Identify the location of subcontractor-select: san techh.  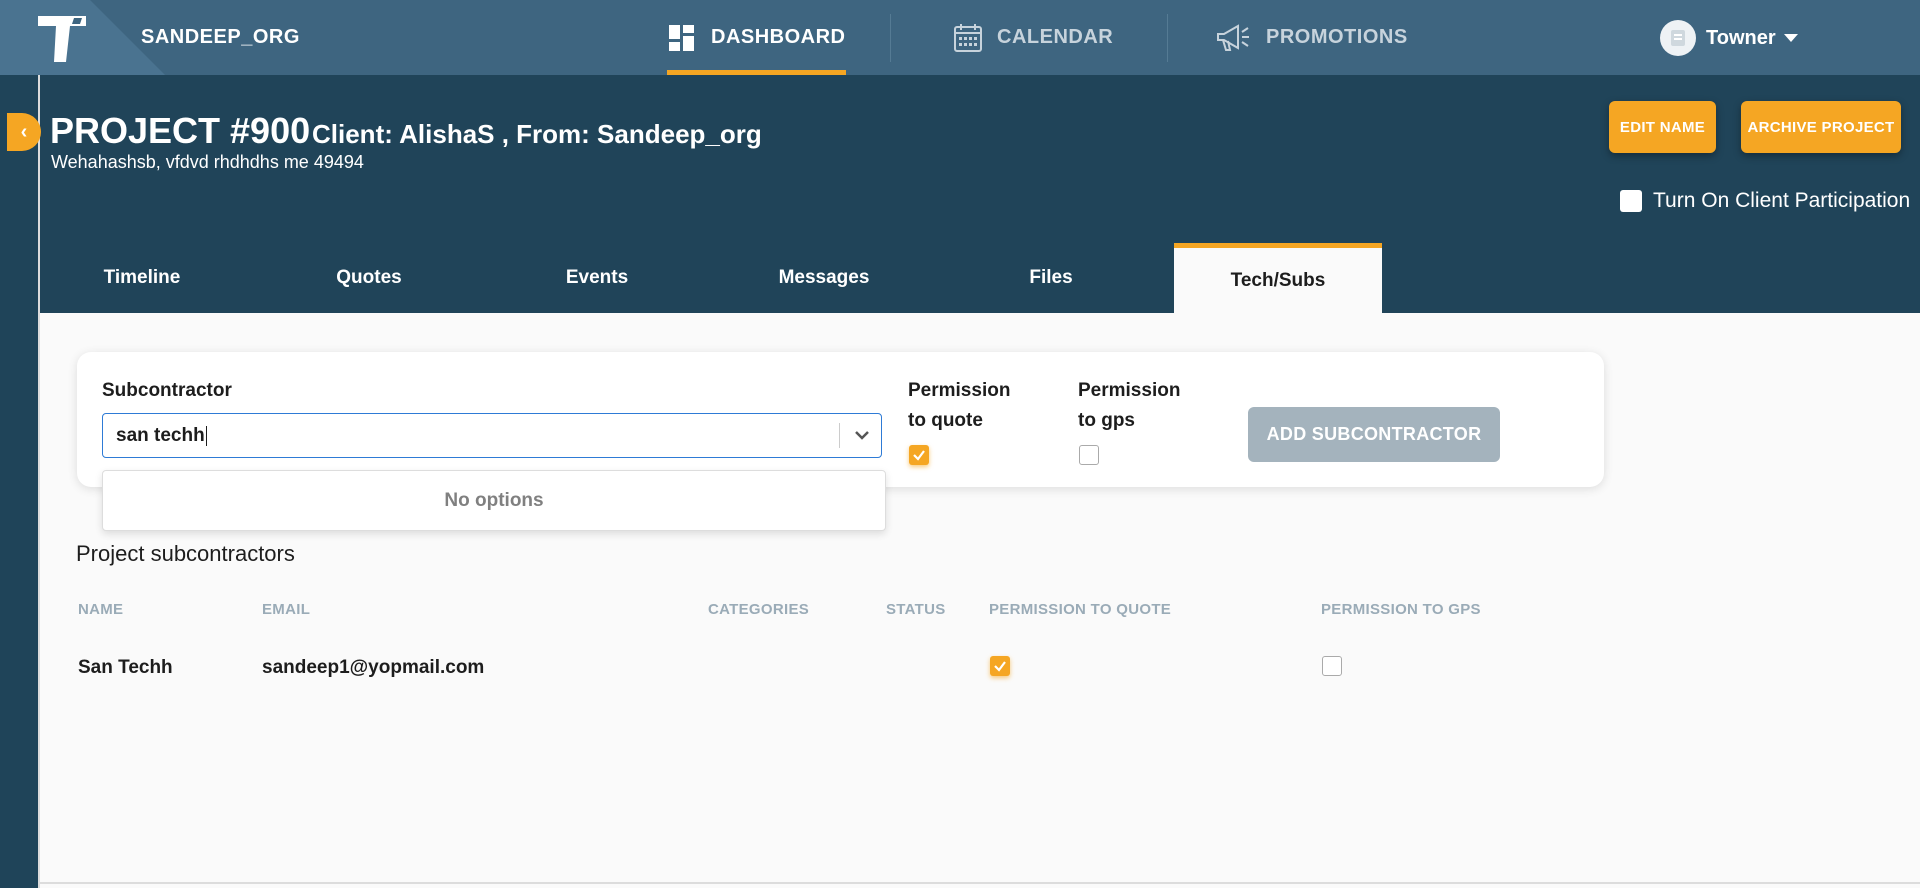
(492, 435).